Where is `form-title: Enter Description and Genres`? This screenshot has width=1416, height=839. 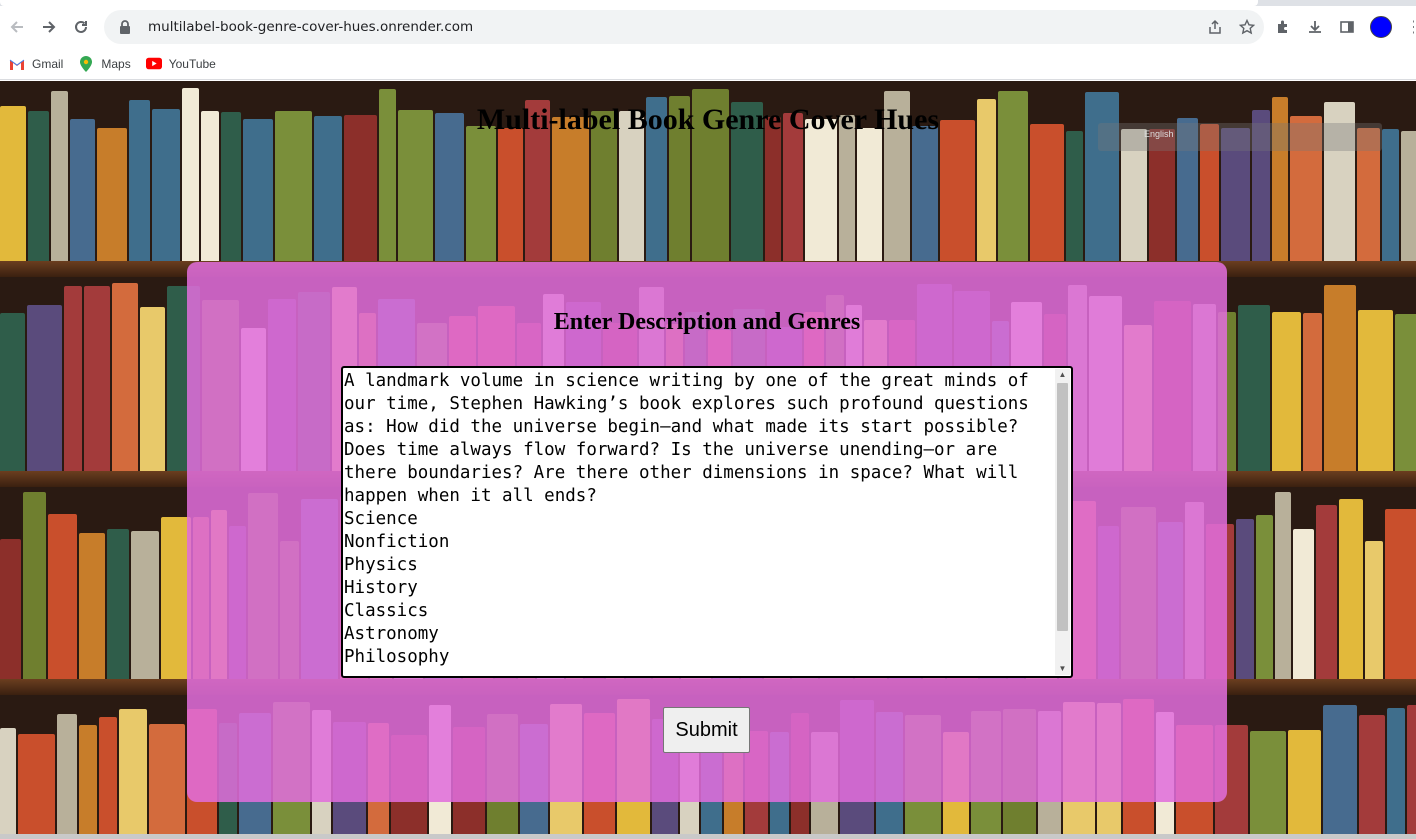
form-title: Enter Description and Genres is located at coordinates (707, 322).